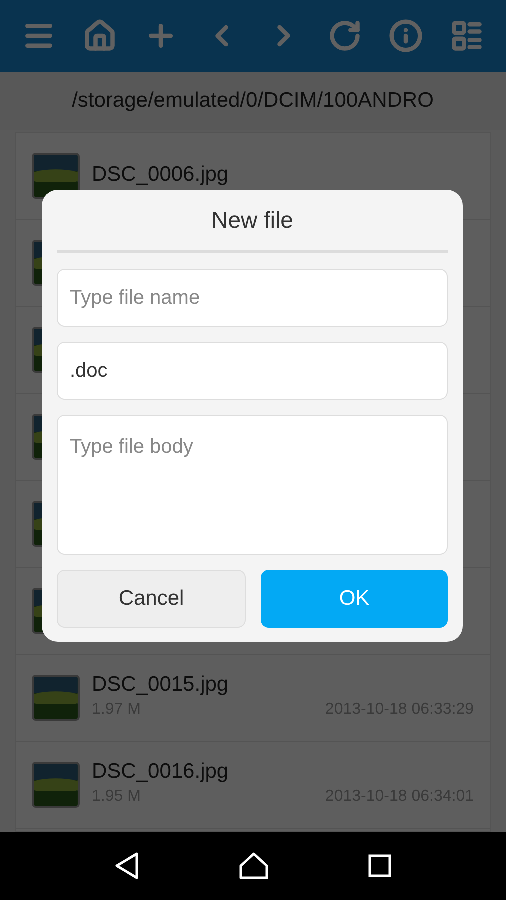 The image size is (506, 900). What do you see at coordinates (252, 485) in the screenshot?
I see `file-body-field: Type file body` at bounding box center [252, 485].